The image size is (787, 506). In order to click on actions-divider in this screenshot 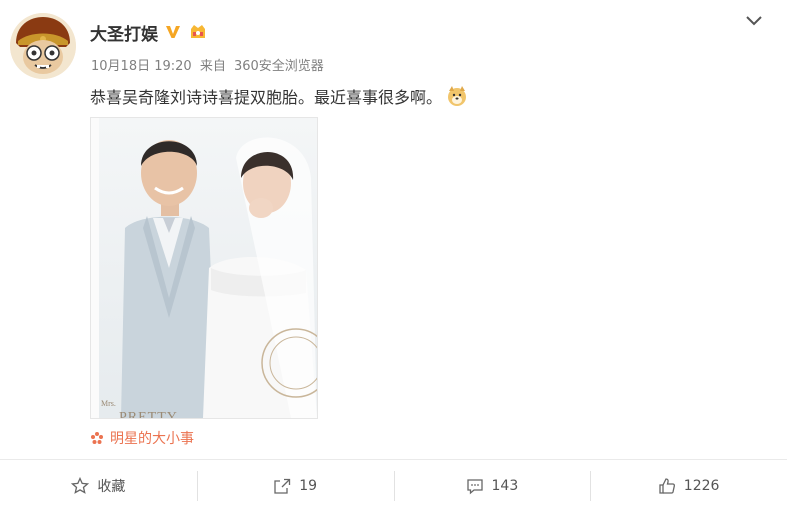, I will do `click(393, 459)`.